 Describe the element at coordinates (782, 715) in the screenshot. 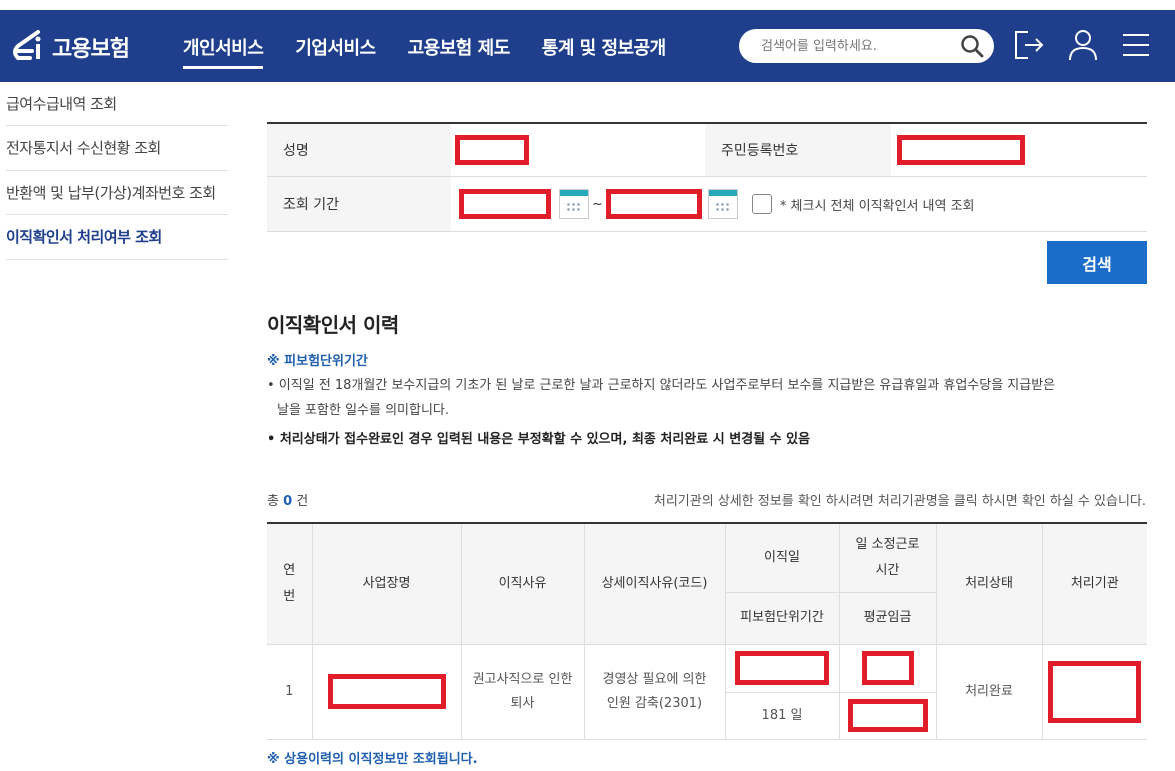

I see `cell-insured-period: 181 일` at that location.